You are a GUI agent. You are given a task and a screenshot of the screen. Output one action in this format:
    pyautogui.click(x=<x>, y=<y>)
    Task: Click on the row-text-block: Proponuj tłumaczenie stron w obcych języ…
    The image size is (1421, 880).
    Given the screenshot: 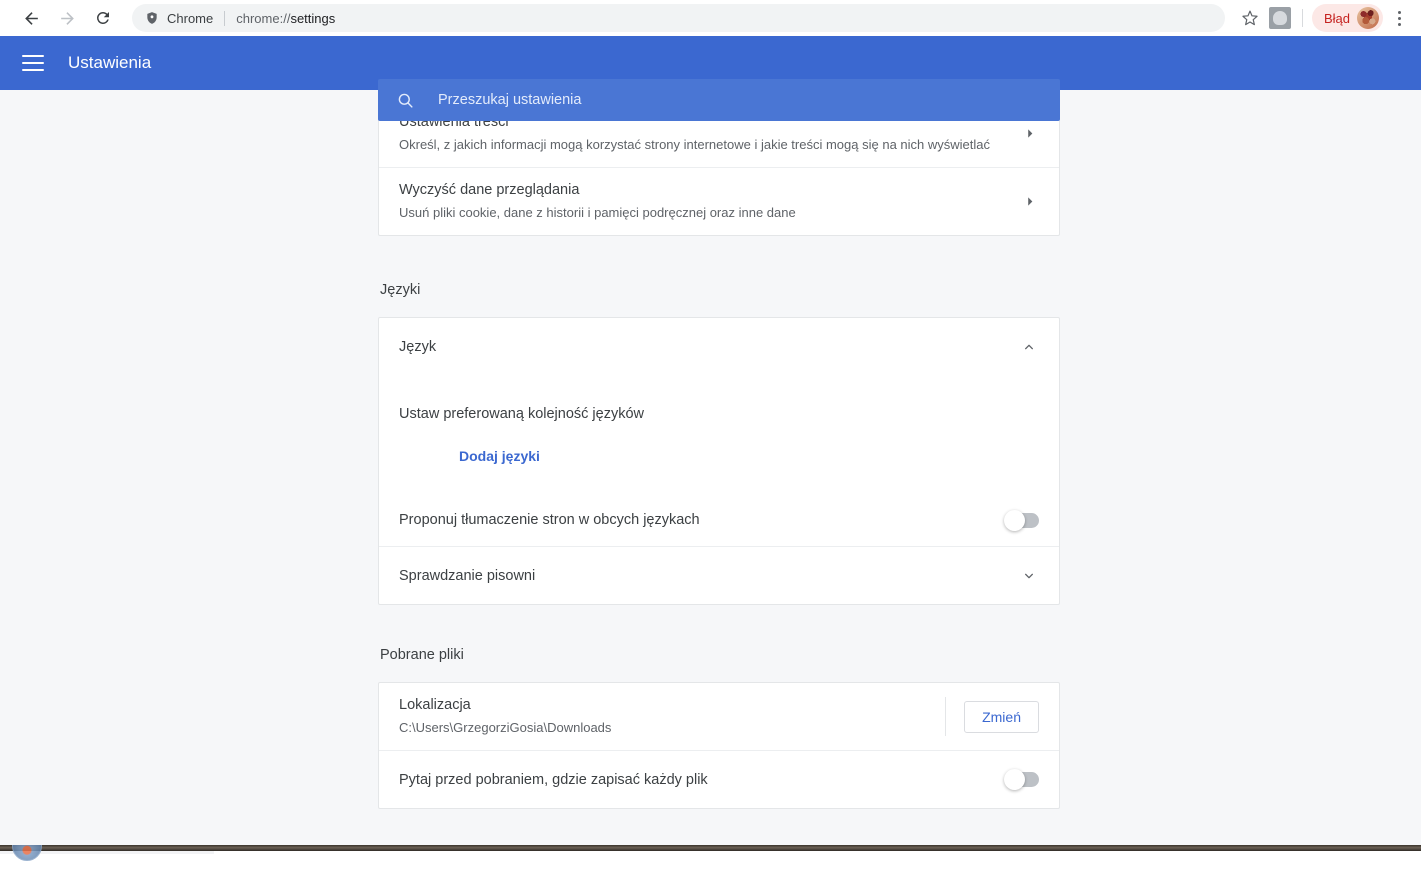 What is the action you would take?
    pyautogui.click(x=695, y=520)
    